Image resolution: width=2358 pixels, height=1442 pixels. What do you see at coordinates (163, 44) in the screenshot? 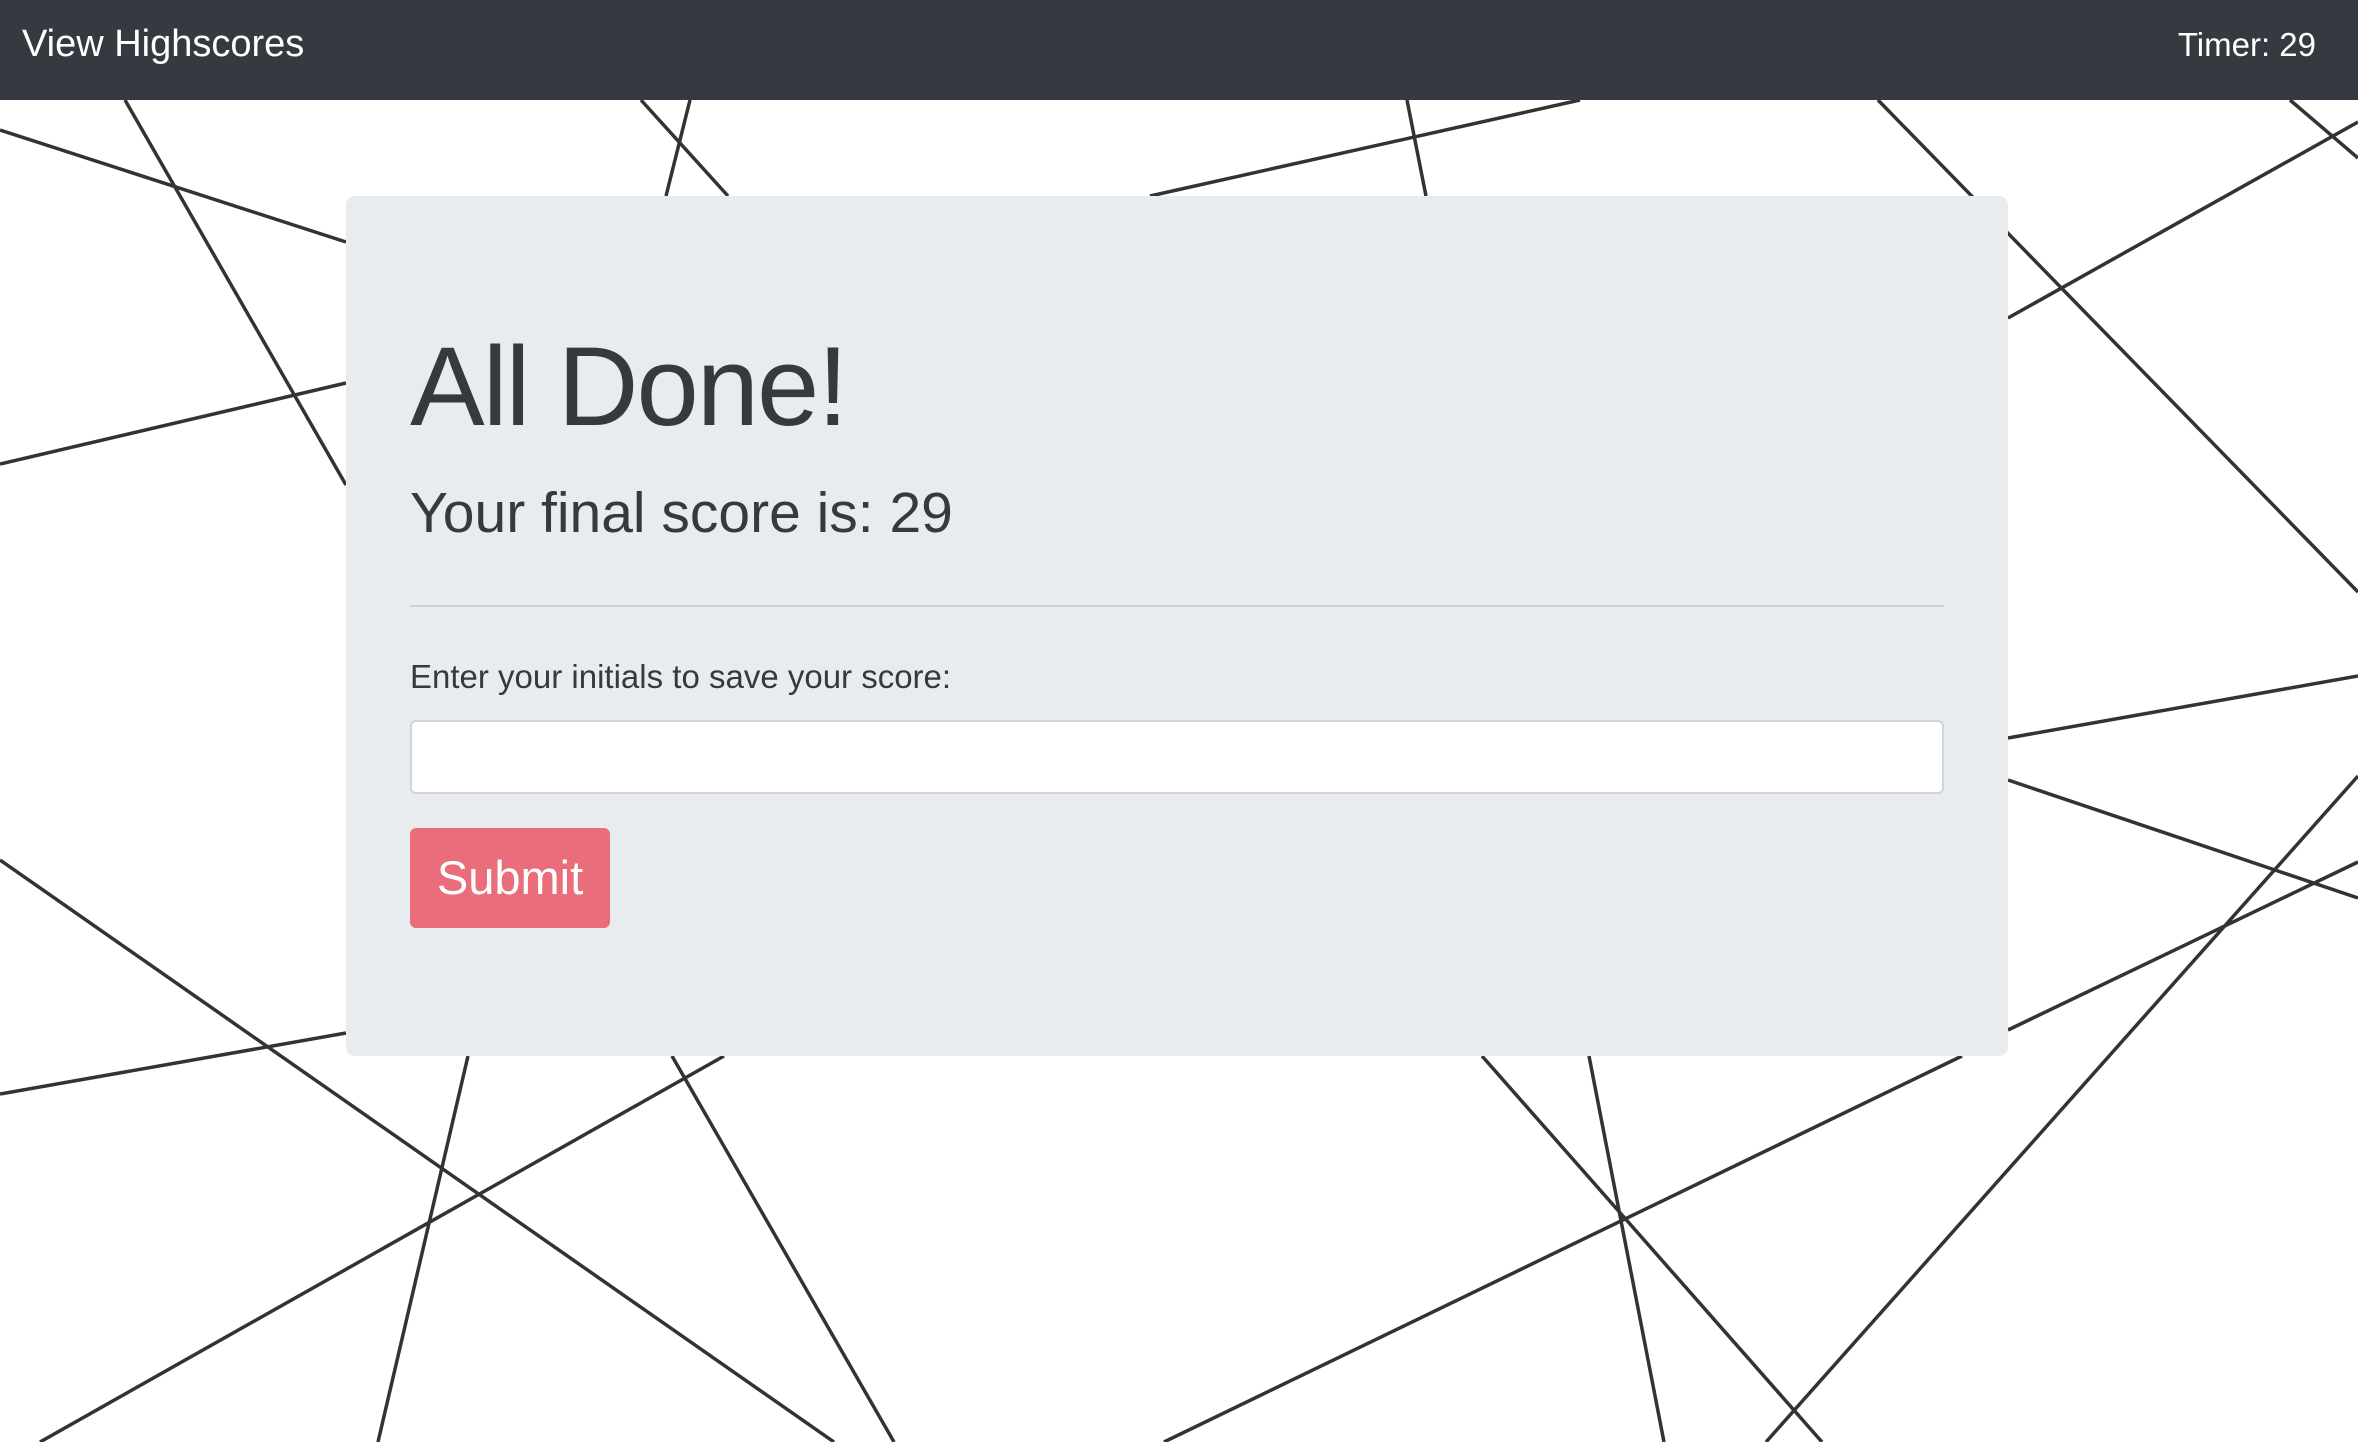
I see `view-highscores-link: View Highscores` at bounding box center [163, 44].